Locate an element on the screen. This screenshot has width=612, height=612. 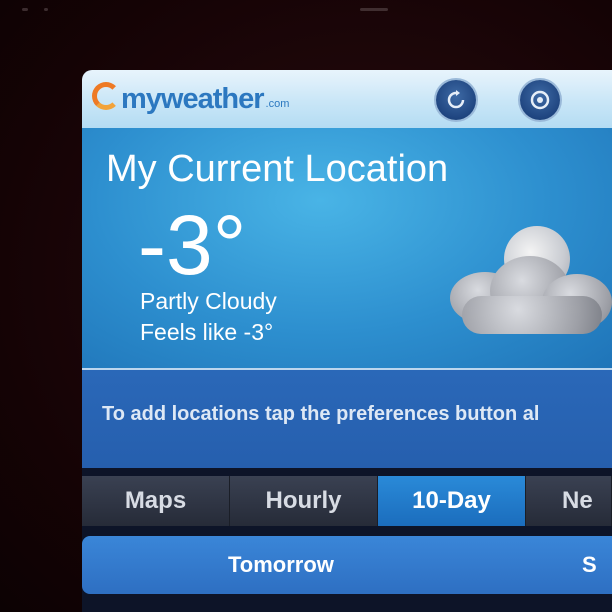
view-tabs: Maps Hourly 10-Day Ne is located at coordinates (347, 501).